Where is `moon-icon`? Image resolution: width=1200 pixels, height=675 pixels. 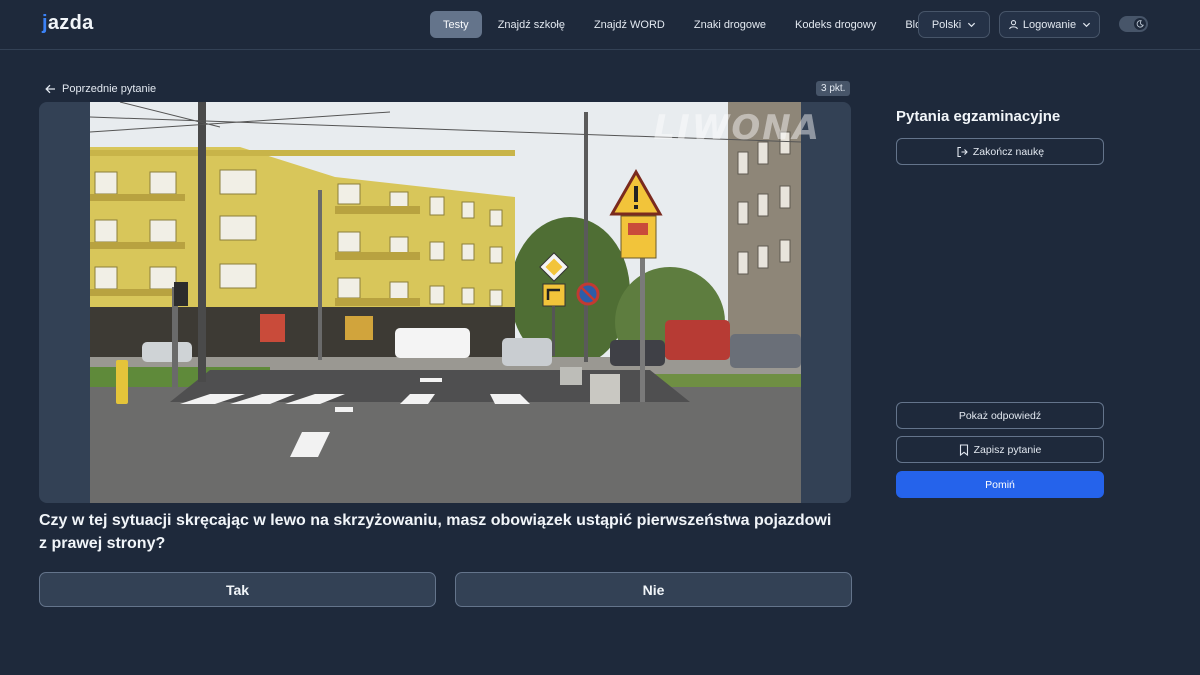
moon-icon is located at coordinates (1140, 24).